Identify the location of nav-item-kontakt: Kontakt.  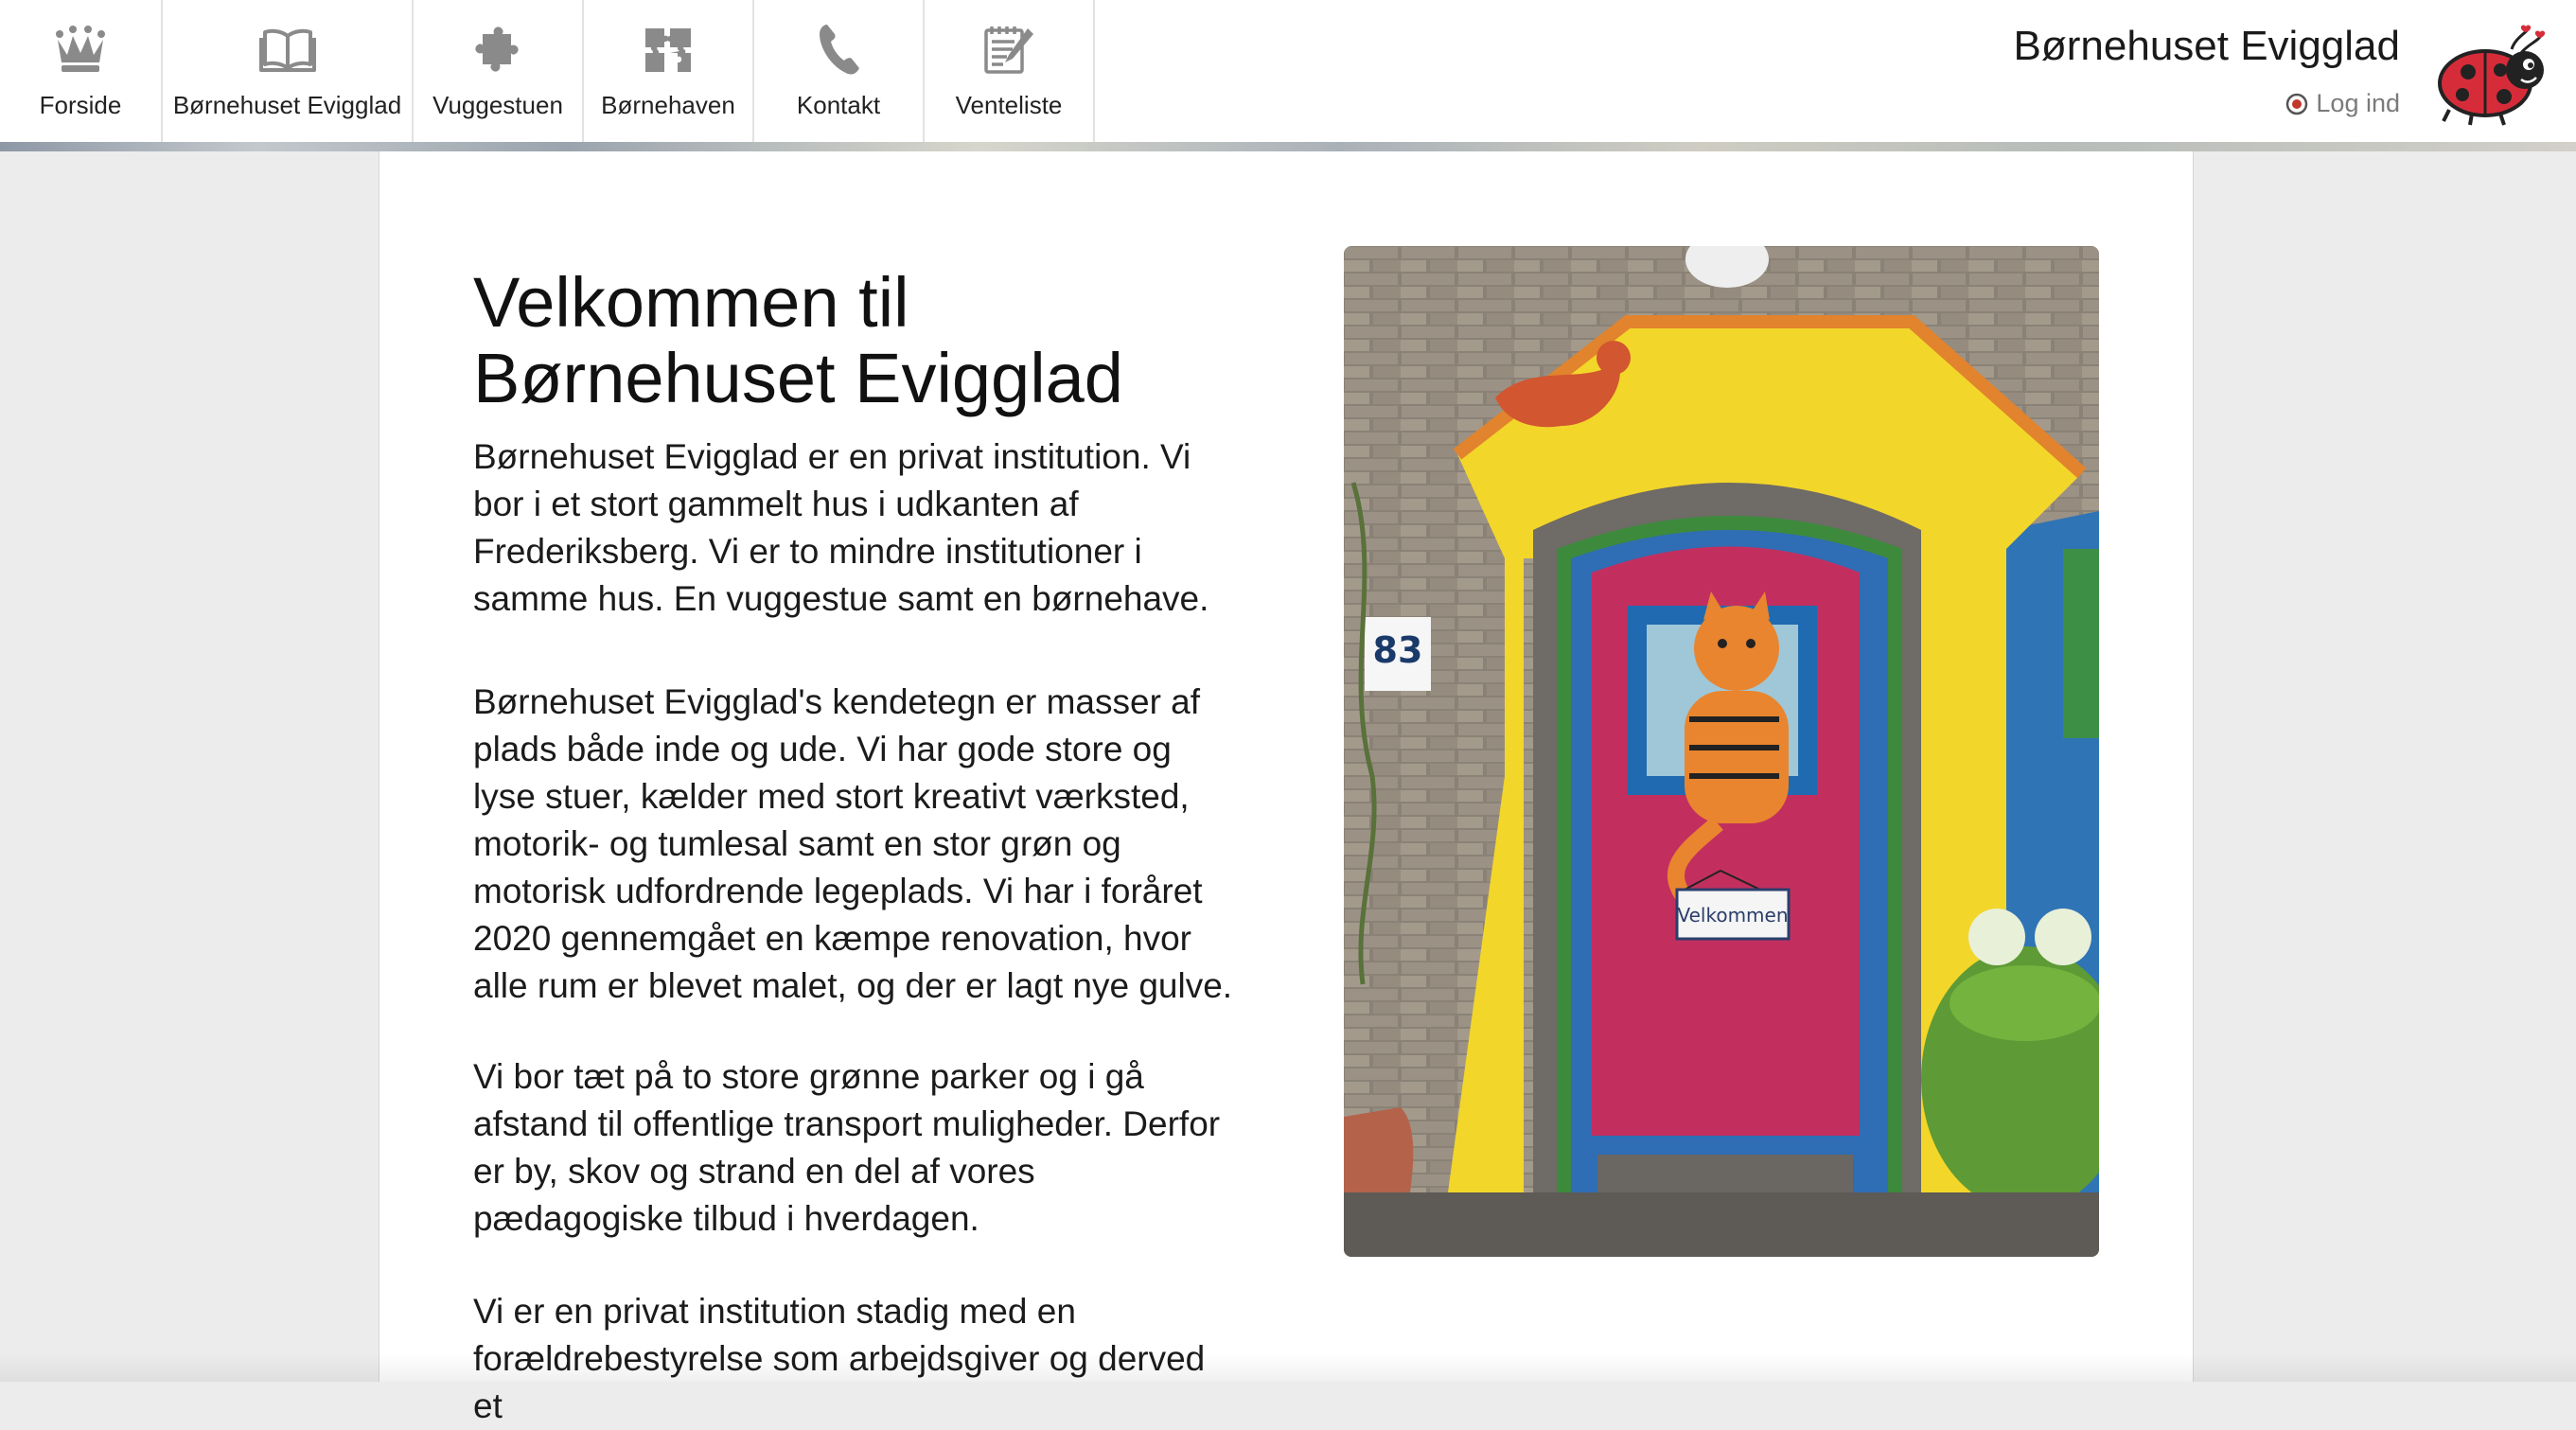
(839, 71).